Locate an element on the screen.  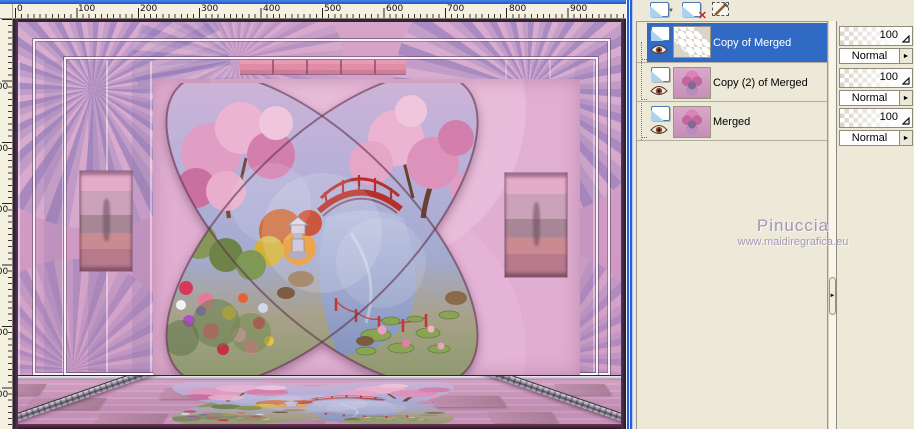
layer-name: Merged is located at coordinates (732, 122).